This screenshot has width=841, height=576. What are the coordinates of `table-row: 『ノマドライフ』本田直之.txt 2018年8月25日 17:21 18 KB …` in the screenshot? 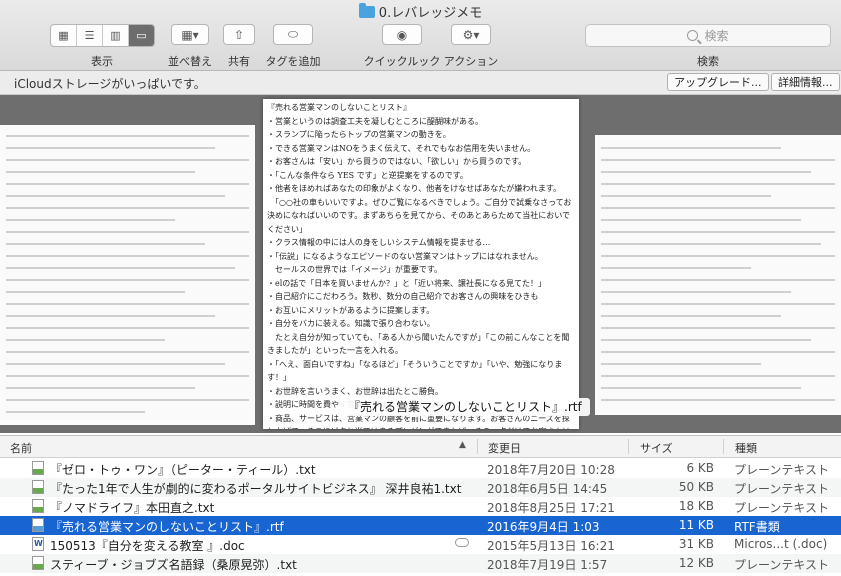 It's located at (420, 506).